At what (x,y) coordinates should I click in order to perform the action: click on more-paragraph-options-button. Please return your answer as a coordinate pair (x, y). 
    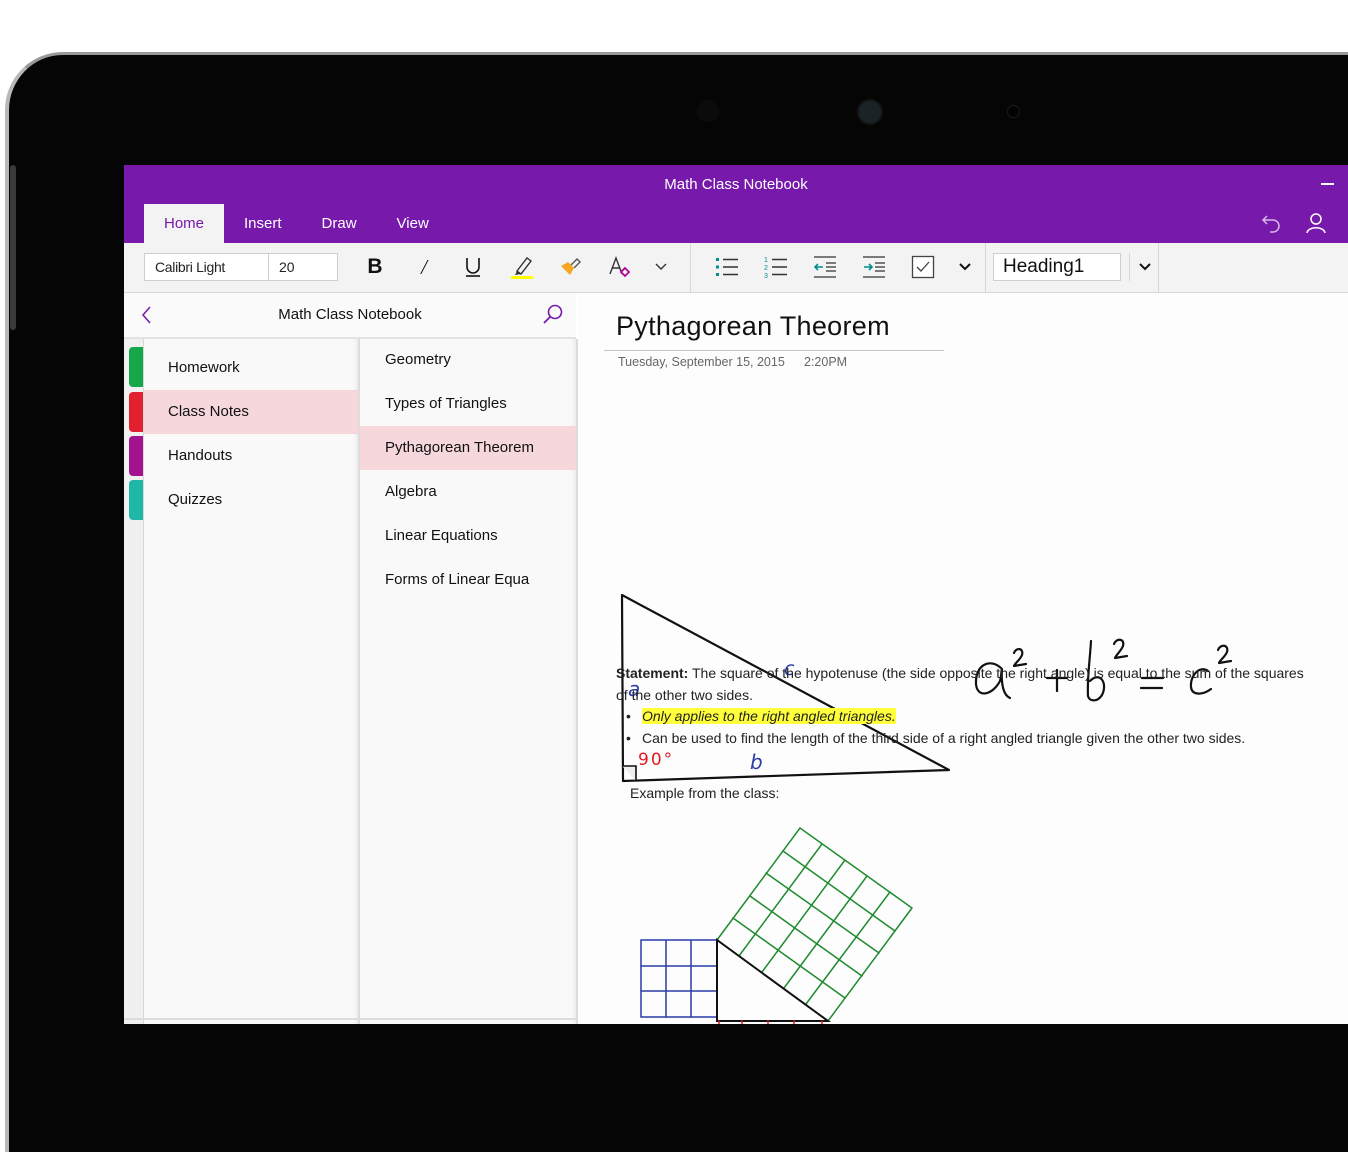
    Looking at the image, I should click on (965, 267).